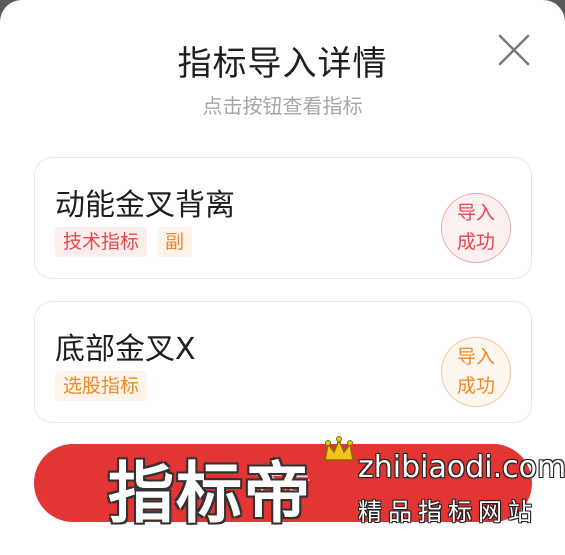  Describe the element at coordinates (101, 242) in the screenshot. I see `tag-technical-indicator: 技术指标` at that location.